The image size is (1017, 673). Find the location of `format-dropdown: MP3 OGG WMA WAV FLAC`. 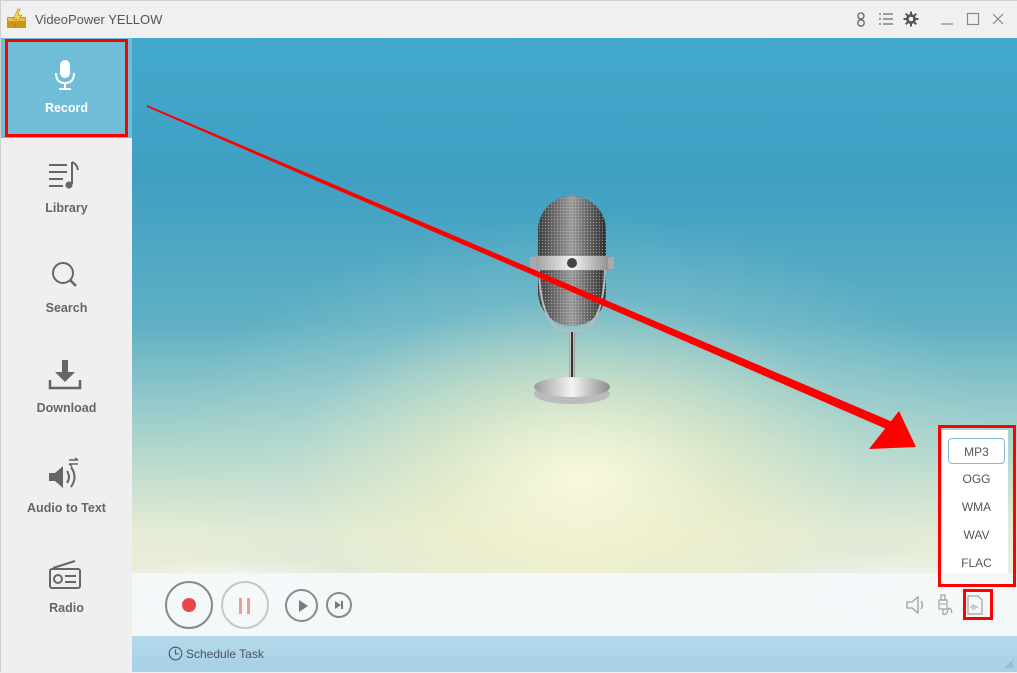

format-dropdown: MP3 OGG WMA WAV FLAC is located at coordinates (975, 502).